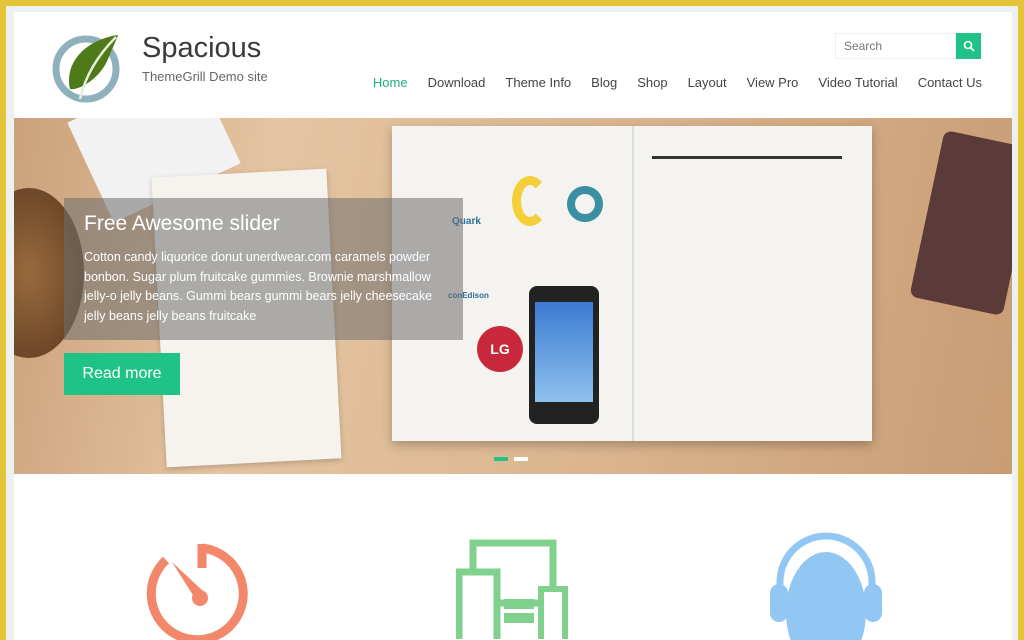  I want to click on nav-contact-us: Contact Us, so click(950, 82).